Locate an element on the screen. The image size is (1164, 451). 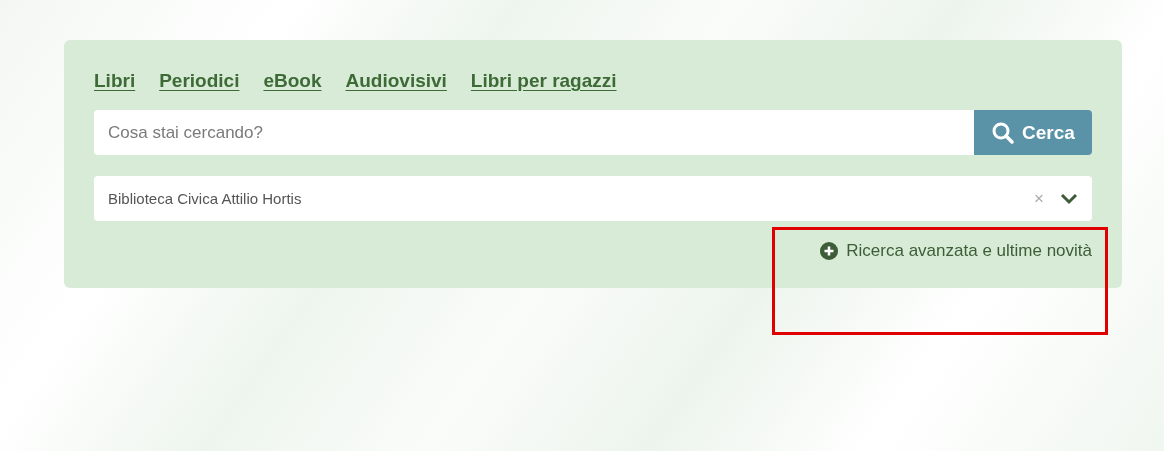
category-link: Audiovisivi is located at coordinates (396, 81).